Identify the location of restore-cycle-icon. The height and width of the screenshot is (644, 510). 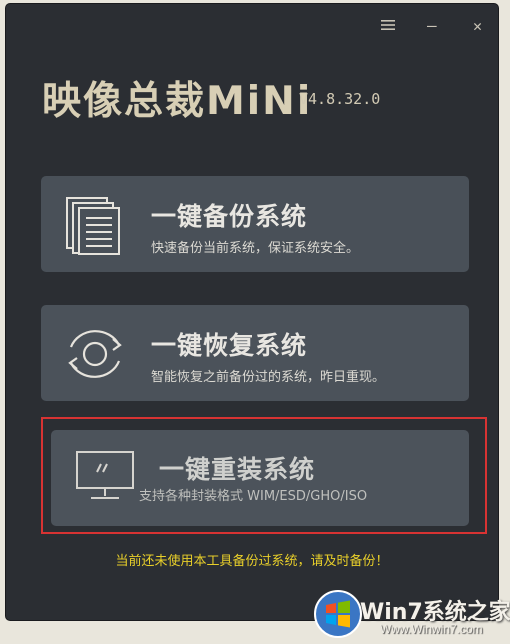
(96, 354).